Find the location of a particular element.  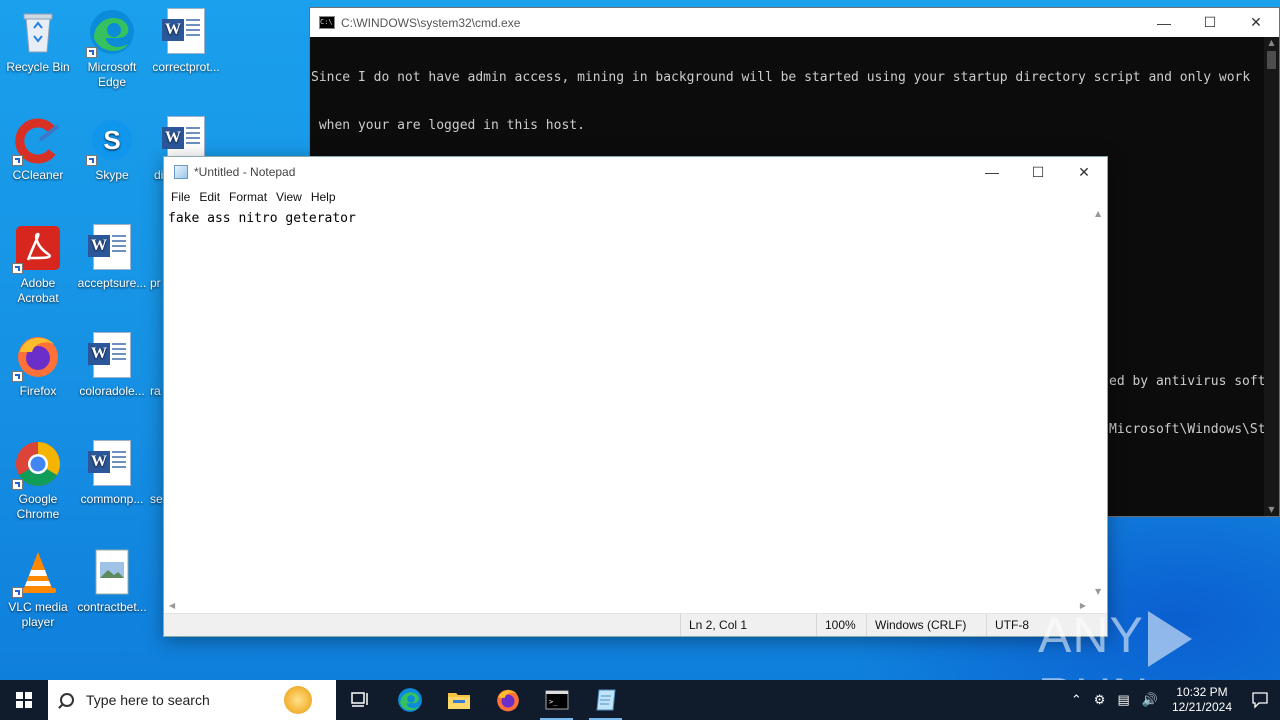

volume-icon: 🔊 is located at coordinates (1150, 700).